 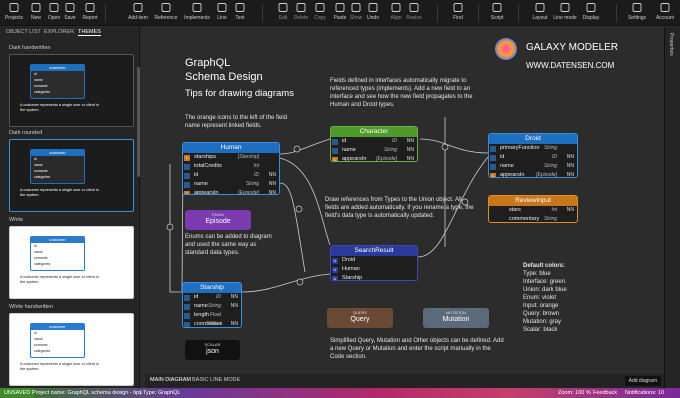 I want to click on brand-name: GALAXY MODELER, so click(x=572, y=47).